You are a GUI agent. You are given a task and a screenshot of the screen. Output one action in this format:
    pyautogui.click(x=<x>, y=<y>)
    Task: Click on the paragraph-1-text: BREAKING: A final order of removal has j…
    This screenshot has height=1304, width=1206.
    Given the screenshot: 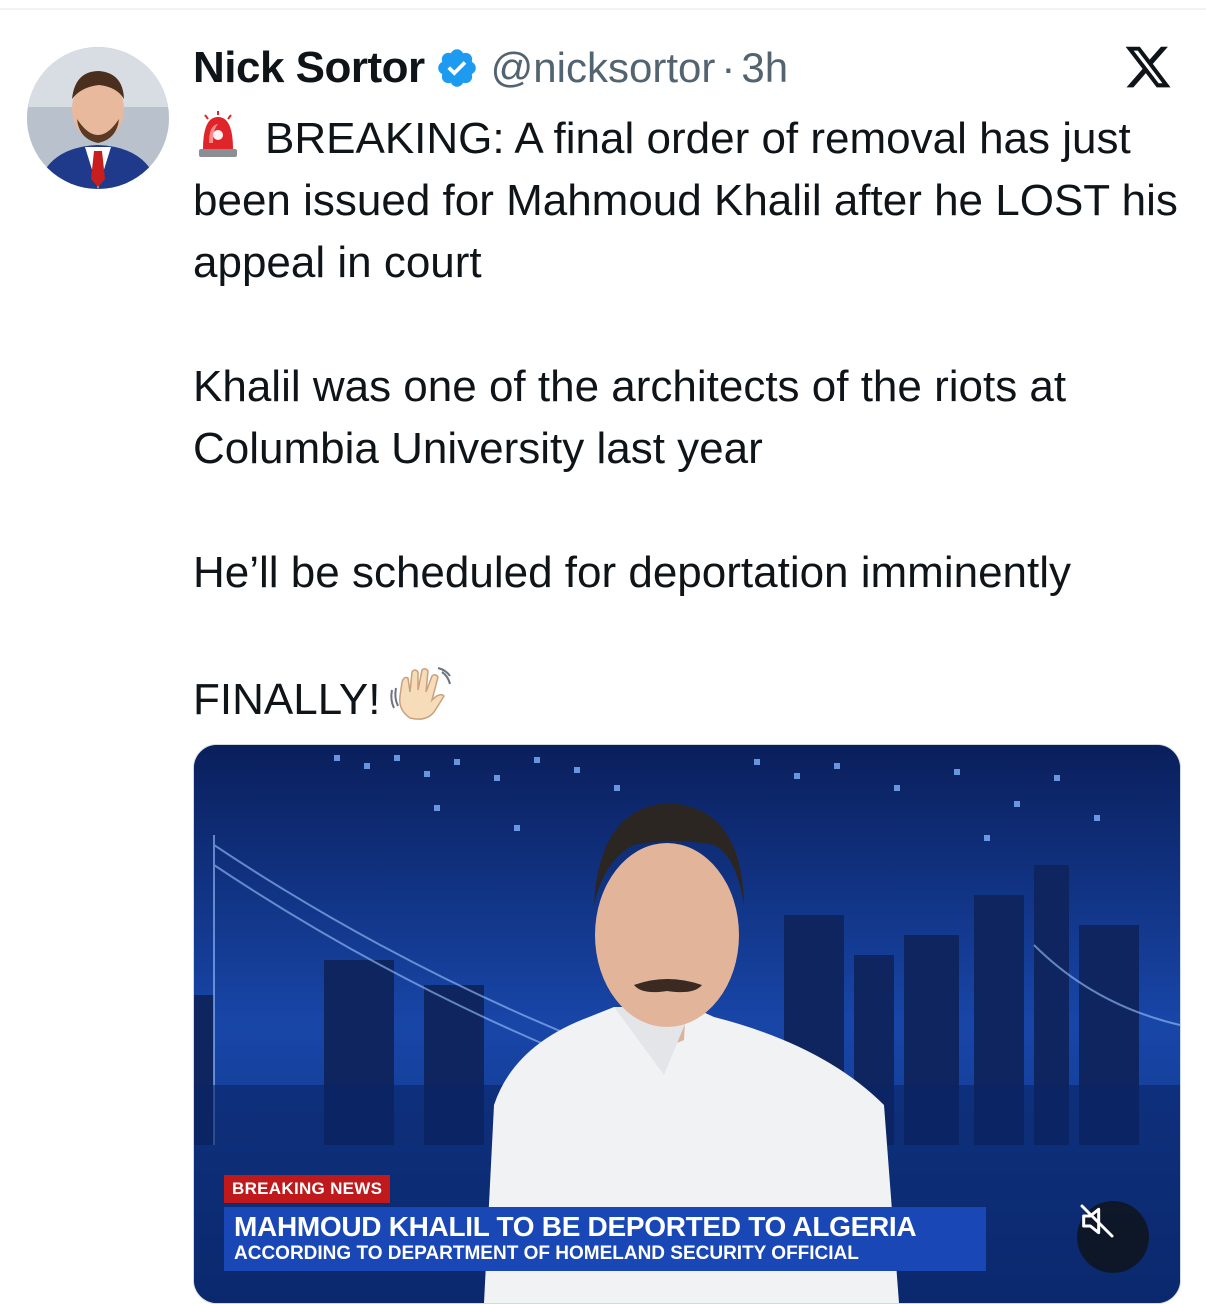 What is the action you would take?
    pyautogui.click(x=685, y=200)
    